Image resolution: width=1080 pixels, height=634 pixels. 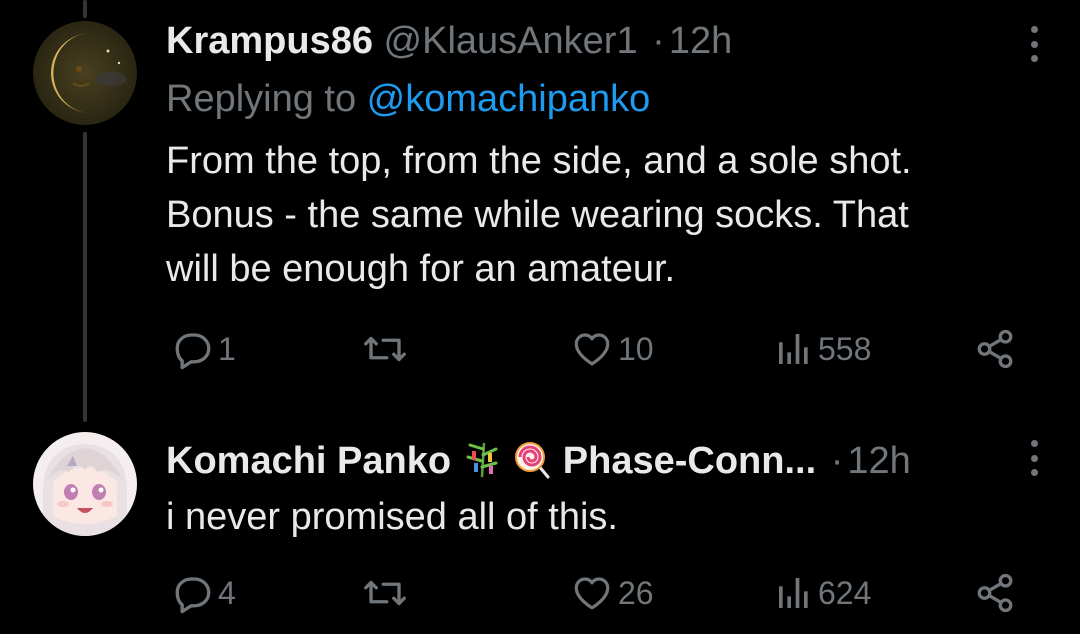 I want to click on lollipop-emoji, so click(x=532, y=464).